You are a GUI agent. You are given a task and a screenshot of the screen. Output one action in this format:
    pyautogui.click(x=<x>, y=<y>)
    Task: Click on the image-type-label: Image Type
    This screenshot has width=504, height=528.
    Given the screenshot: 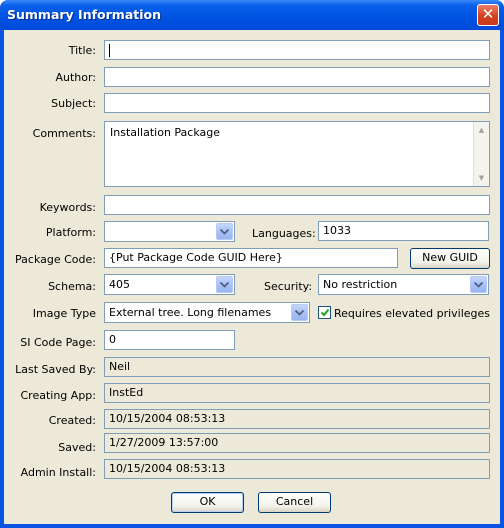 What is the action you would take?
    pyautogui.click(x=64, y=313)
    